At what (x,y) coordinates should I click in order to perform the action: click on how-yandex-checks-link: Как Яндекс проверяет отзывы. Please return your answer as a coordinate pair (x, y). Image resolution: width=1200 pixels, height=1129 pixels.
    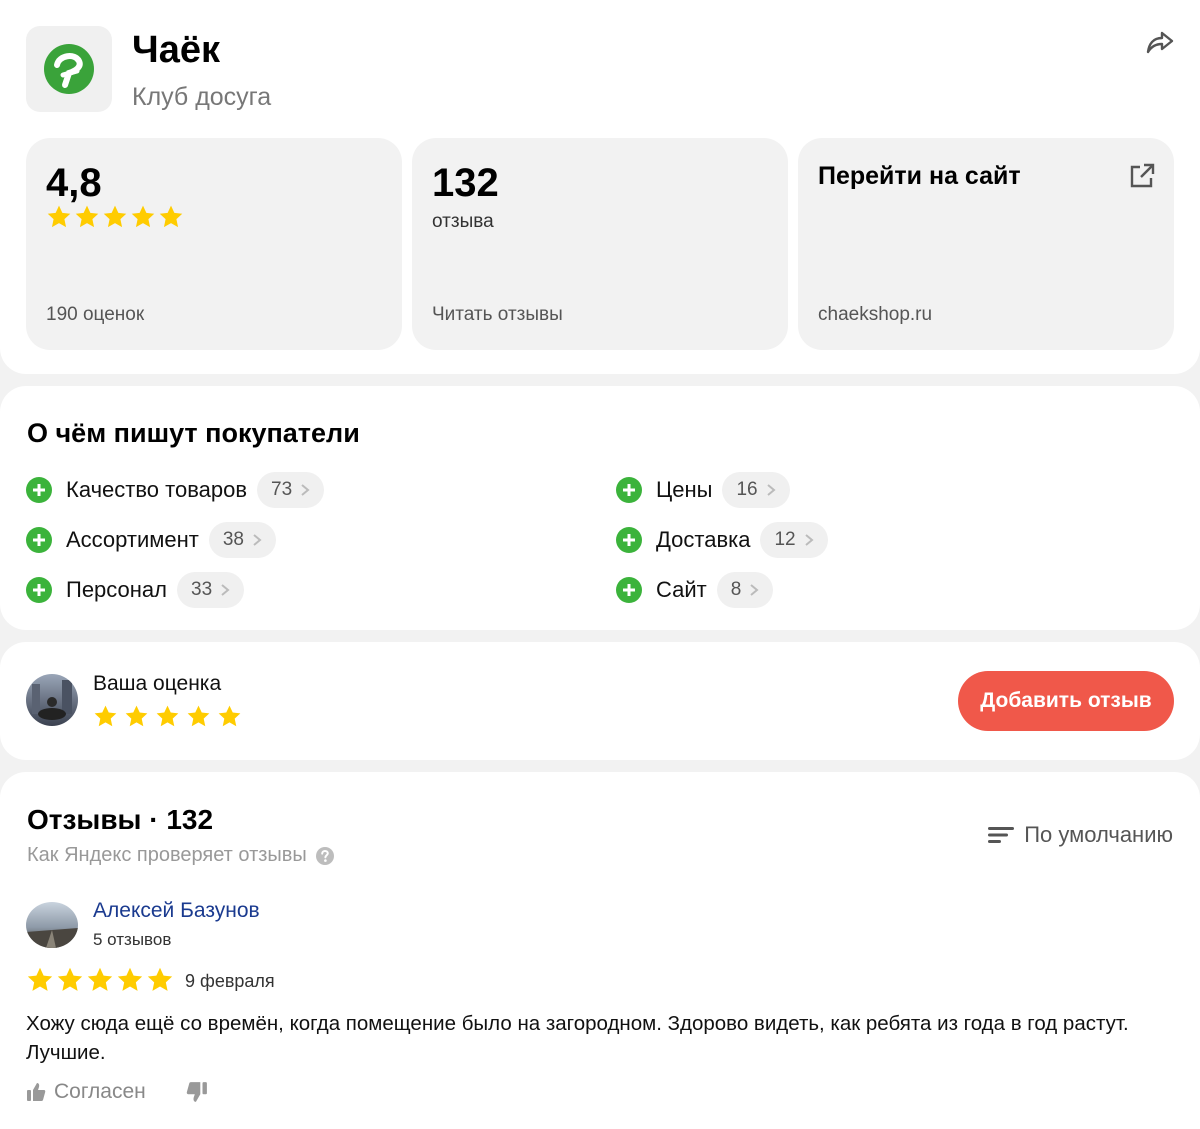
    Looking at the image, I should click on (181, 855).